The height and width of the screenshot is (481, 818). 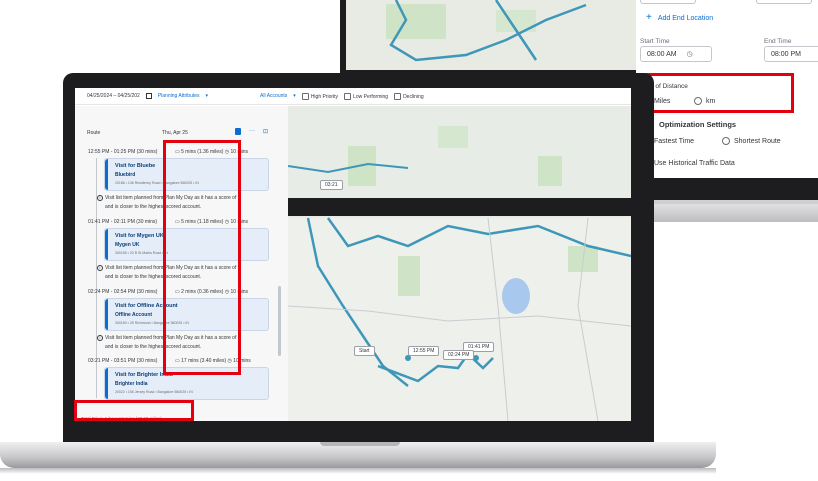 I want to click on slot-time: 12:55 PM - 01:25 PM (30 mins), so click(x=123, y=152).